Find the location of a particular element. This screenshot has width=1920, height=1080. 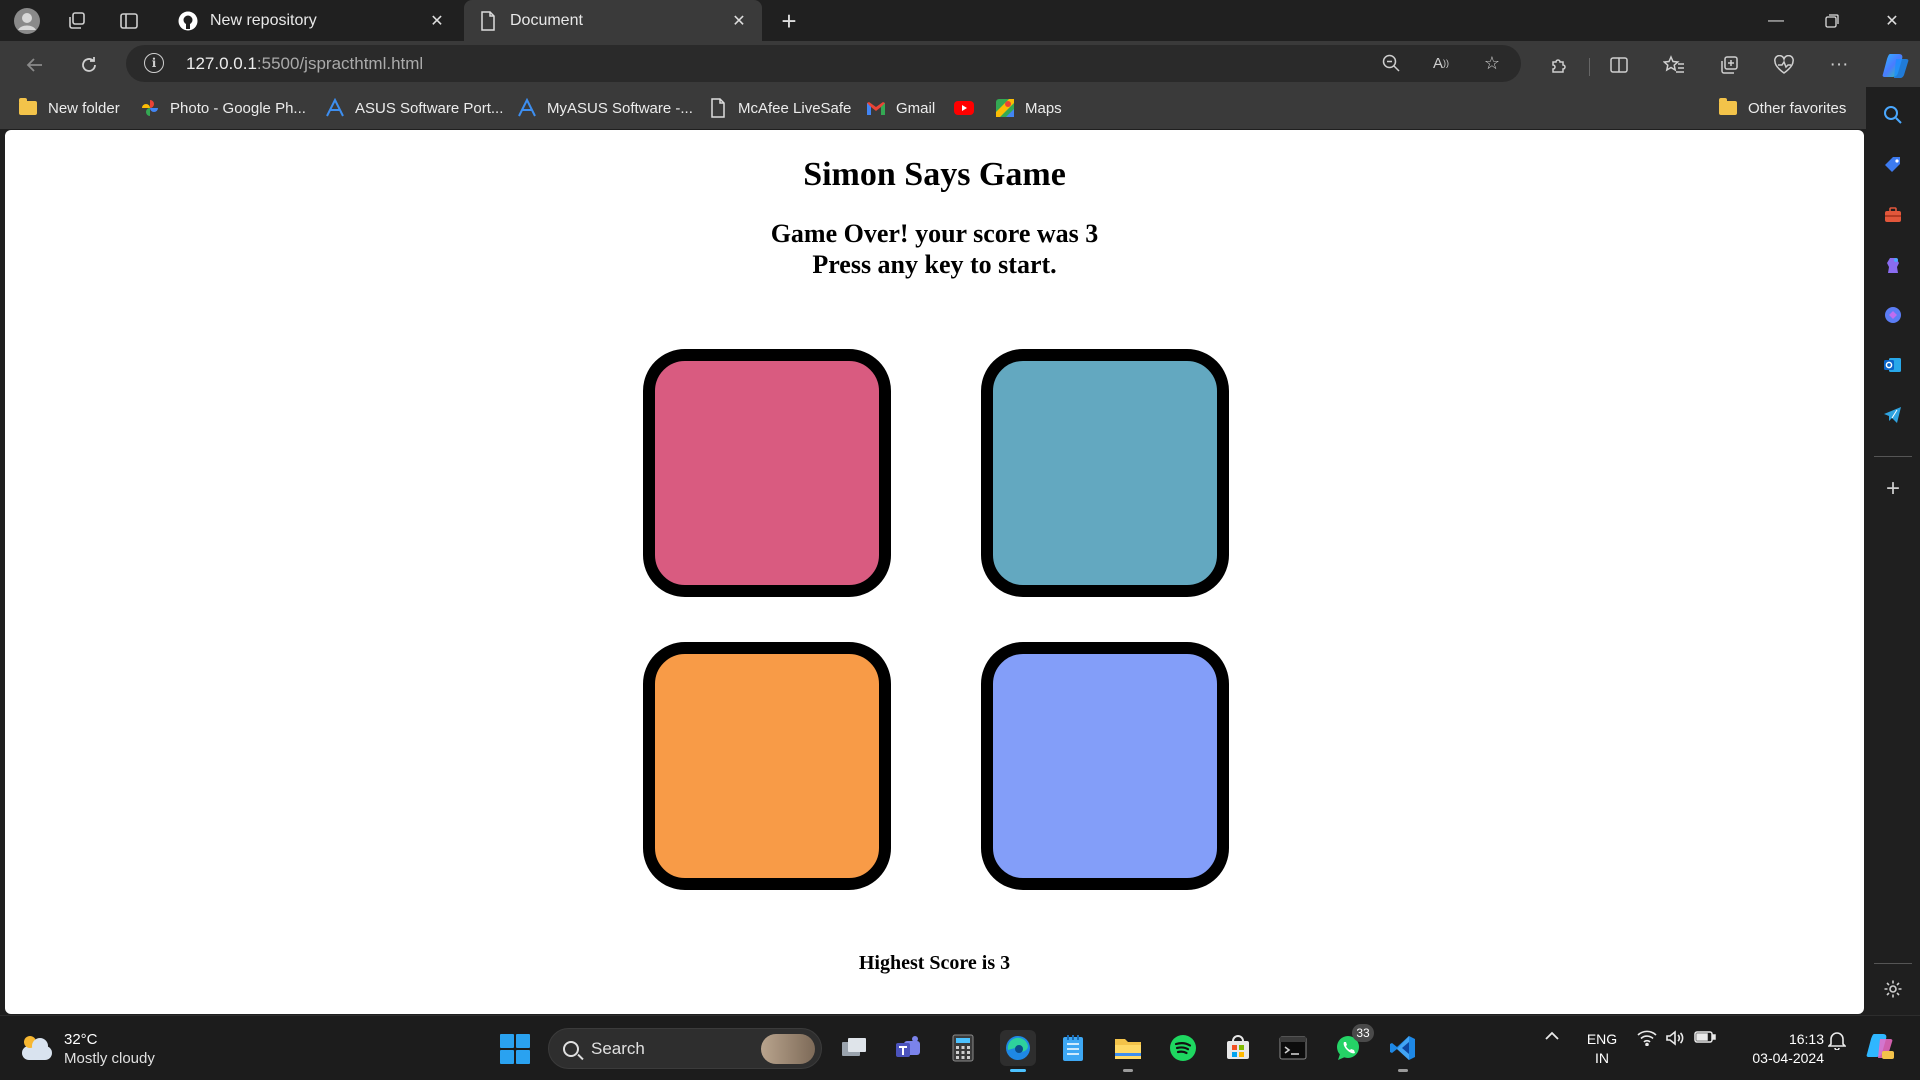

address-bar: i 127.0.0.1:5500/jspracthtml.html A)) ☆ is located at coordinates (823, 63).